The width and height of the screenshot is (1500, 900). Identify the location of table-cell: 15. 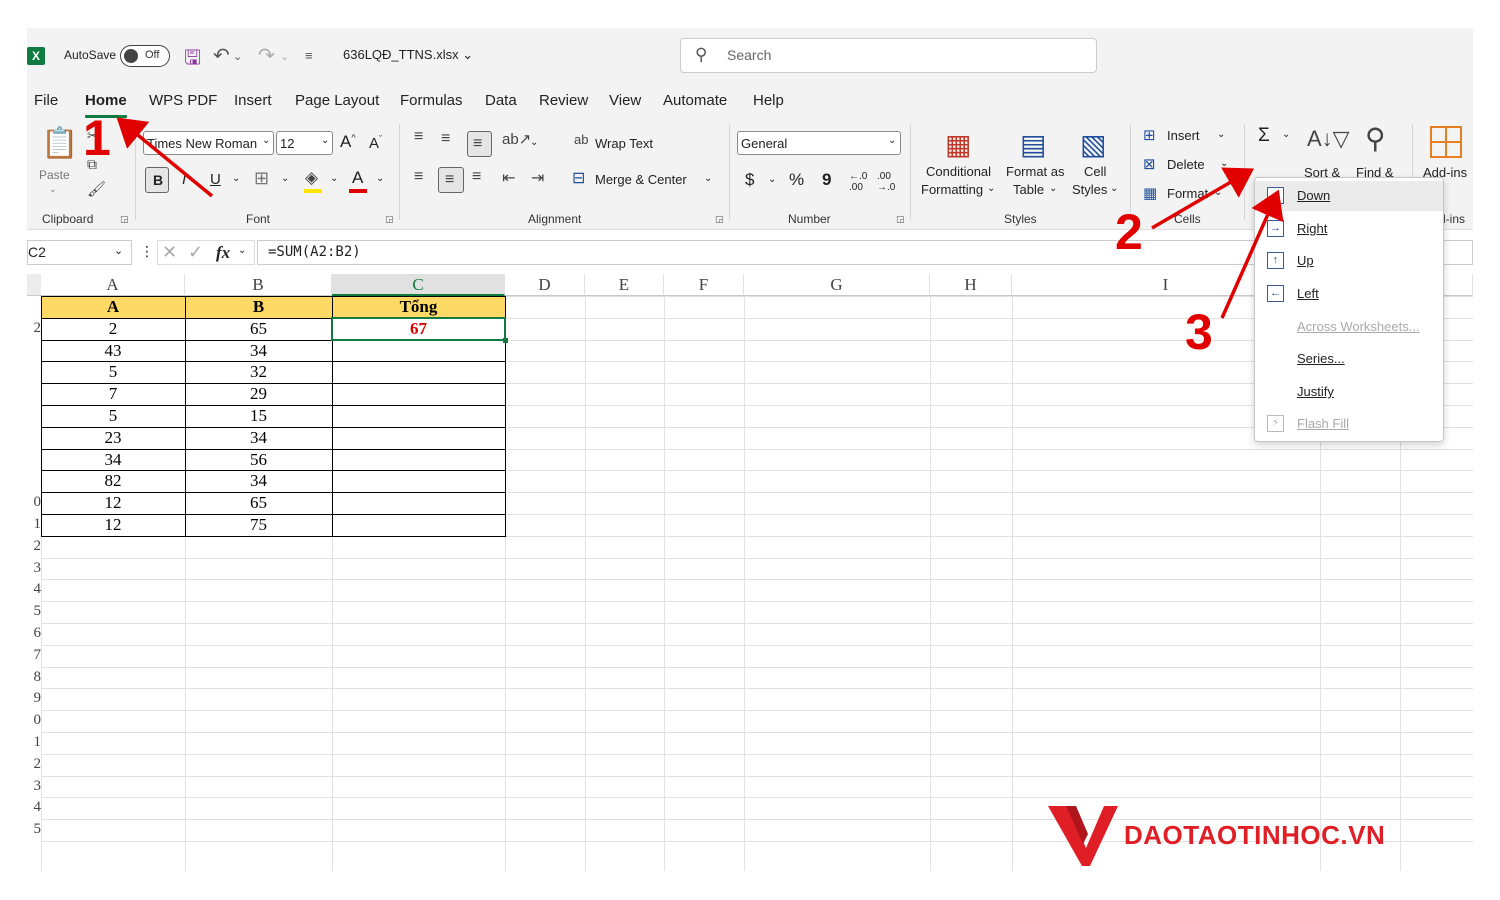
(258, 416).